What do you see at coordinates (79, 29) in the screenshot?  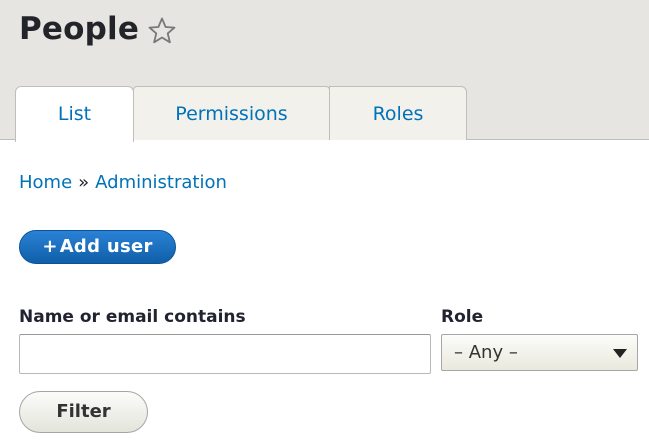 I see `page-title: People` at bounding box center [79, 29].